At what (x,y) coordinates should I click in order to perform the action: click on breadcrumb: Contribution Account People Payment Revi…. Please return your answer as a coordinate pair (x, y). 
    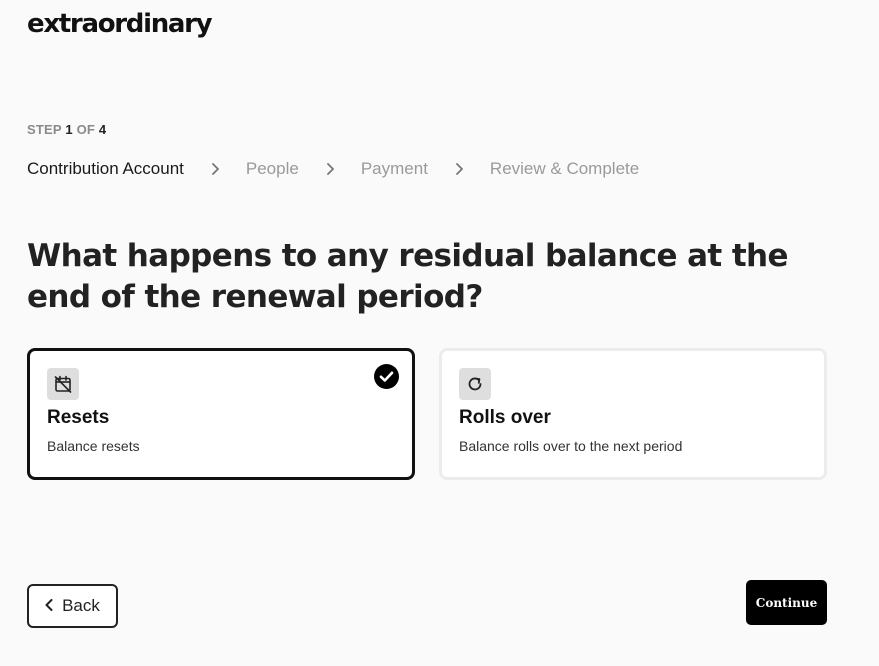
    Looking at the image, I should click on (333, 169).